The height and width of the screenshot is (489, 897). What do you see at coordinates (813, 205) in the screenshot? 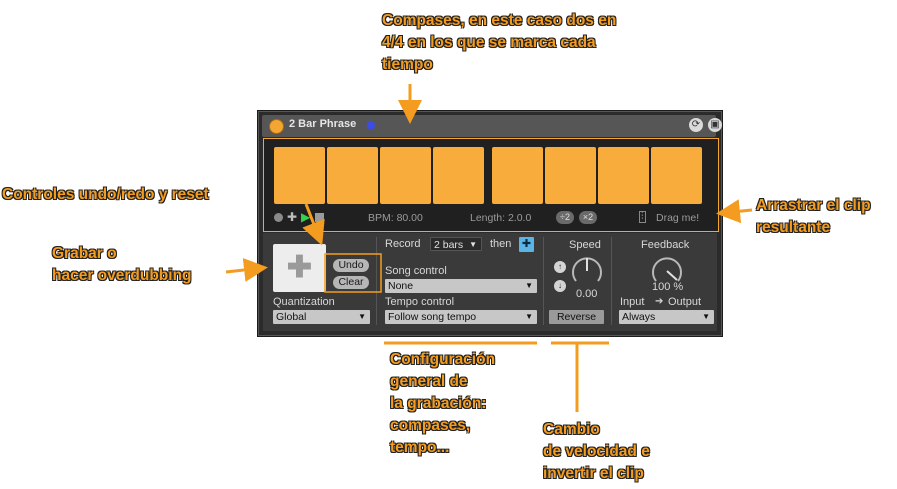
I see `annotation-line: Arrastrar el clip` at bounding box center [813, 205].